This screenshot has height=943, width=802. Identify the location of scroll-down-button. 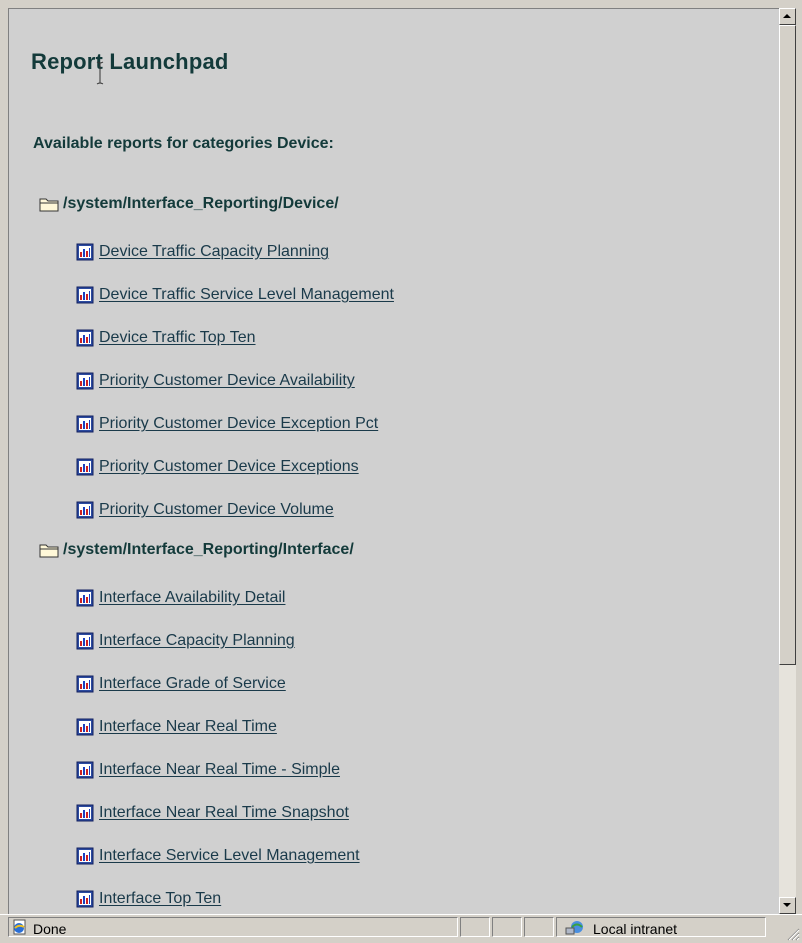
(787, 905).